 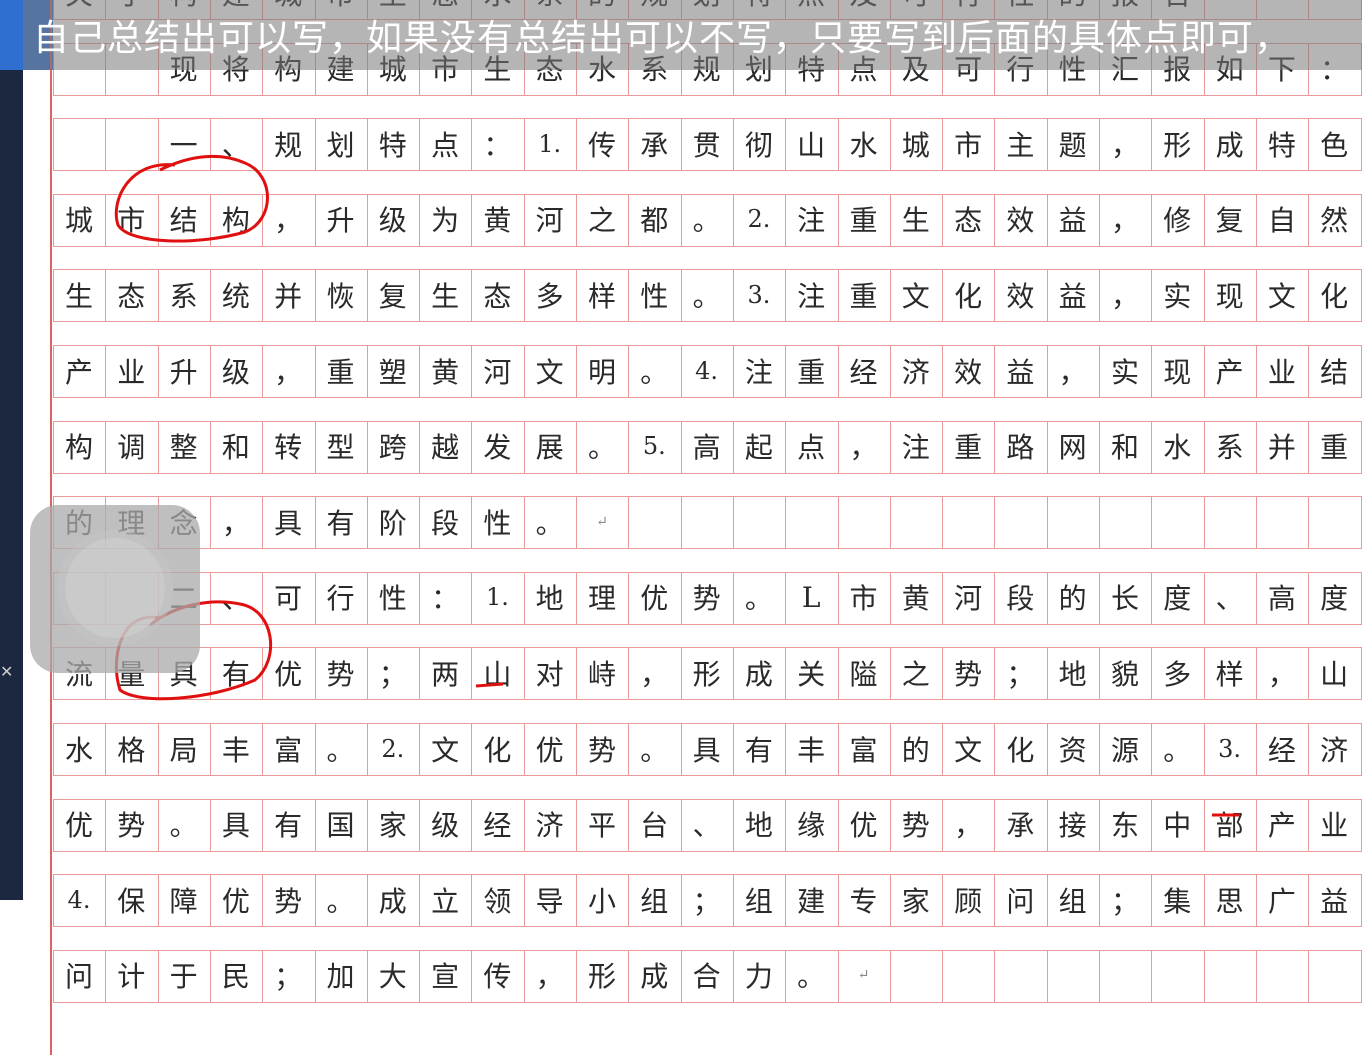 I want to click on assistive-button-ring, so click(x=115, y=588).